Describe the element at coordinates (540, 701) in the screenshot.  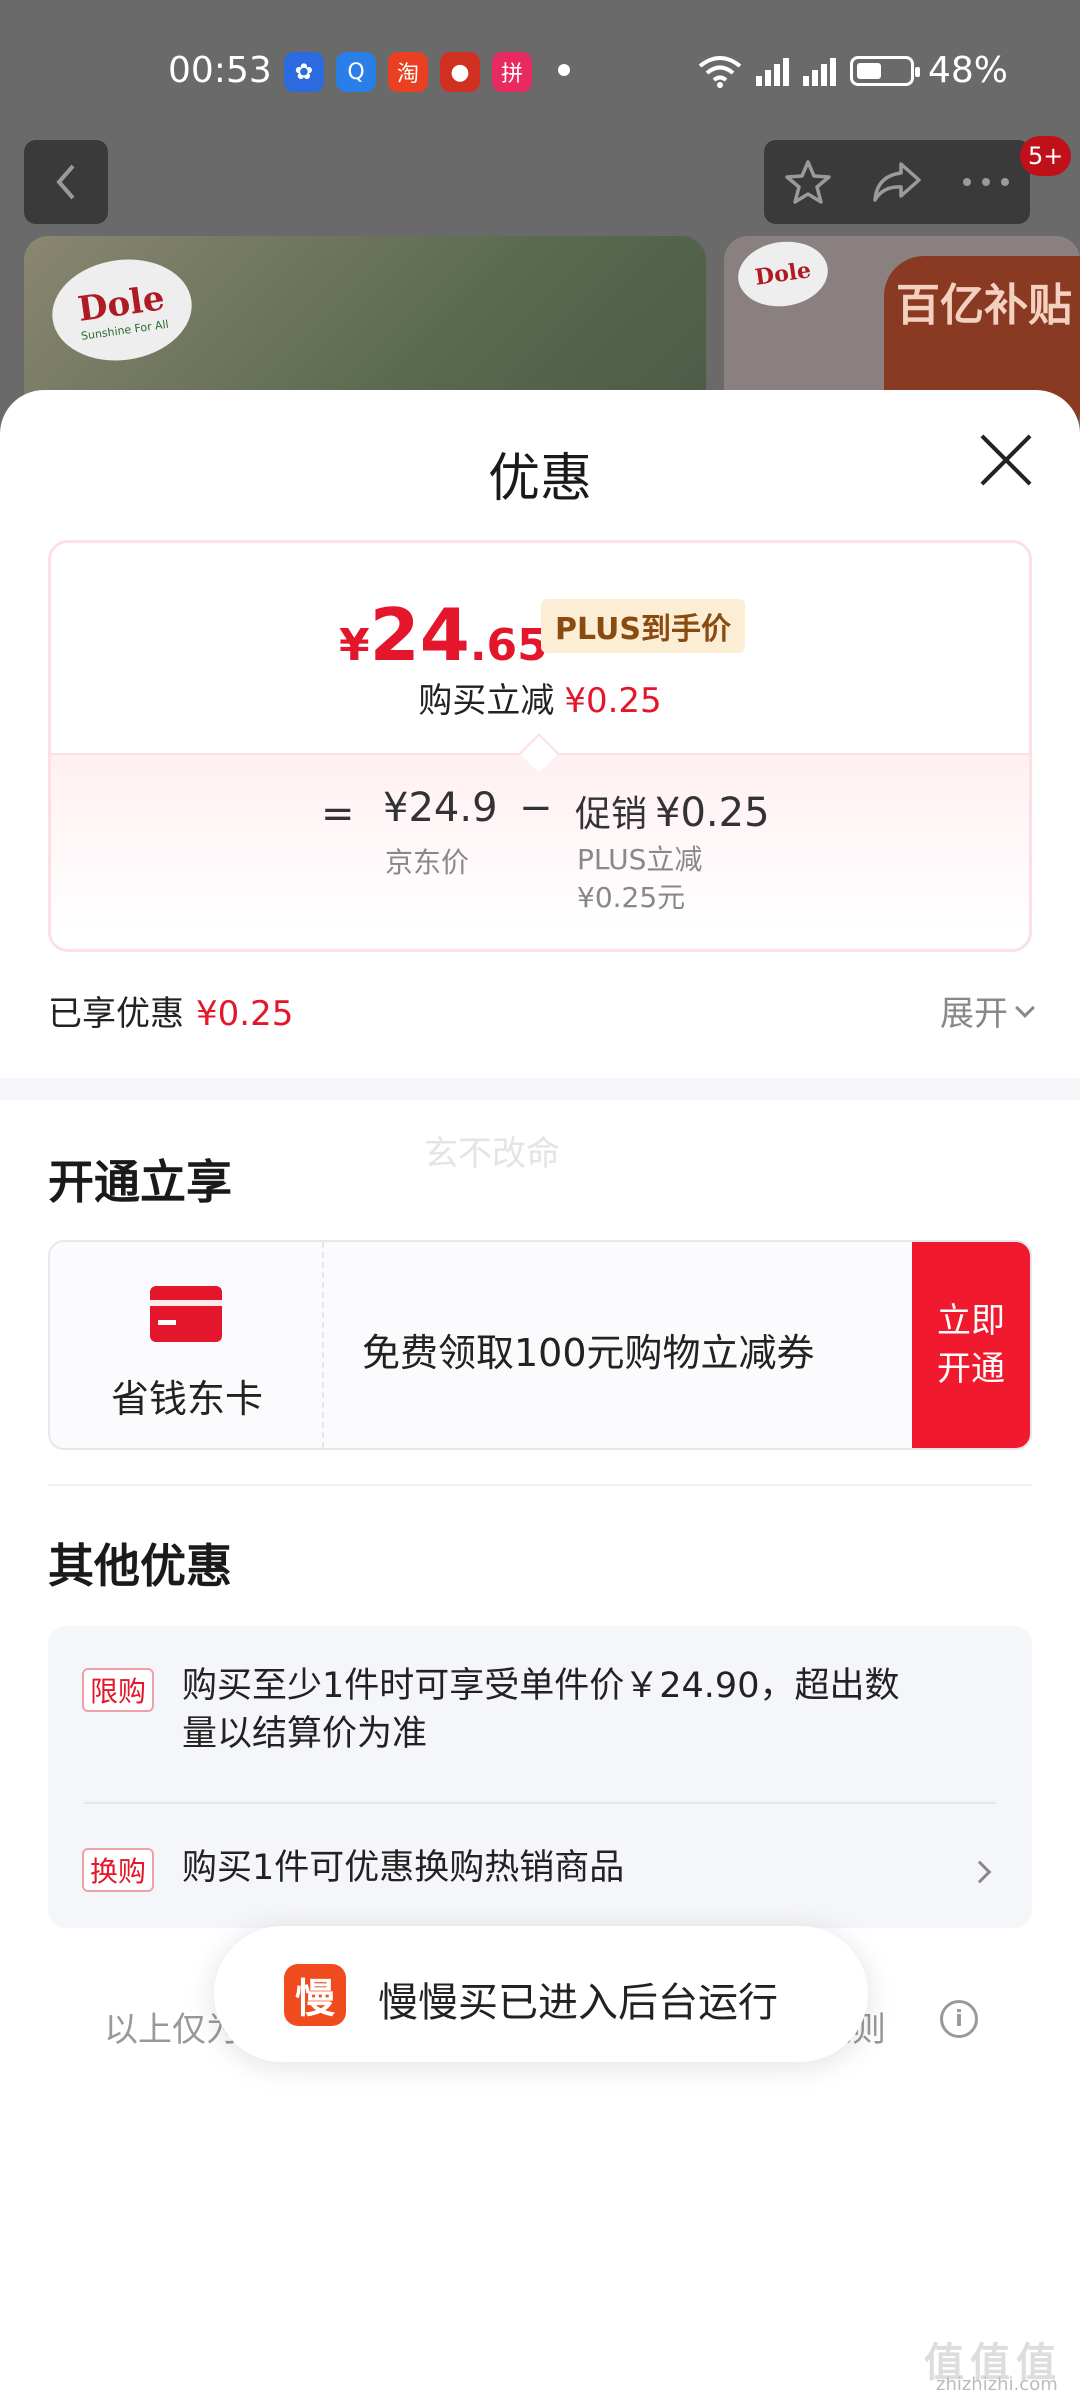
I see `buy-reduce-line: 购买立减 ¥0.25` at that location.